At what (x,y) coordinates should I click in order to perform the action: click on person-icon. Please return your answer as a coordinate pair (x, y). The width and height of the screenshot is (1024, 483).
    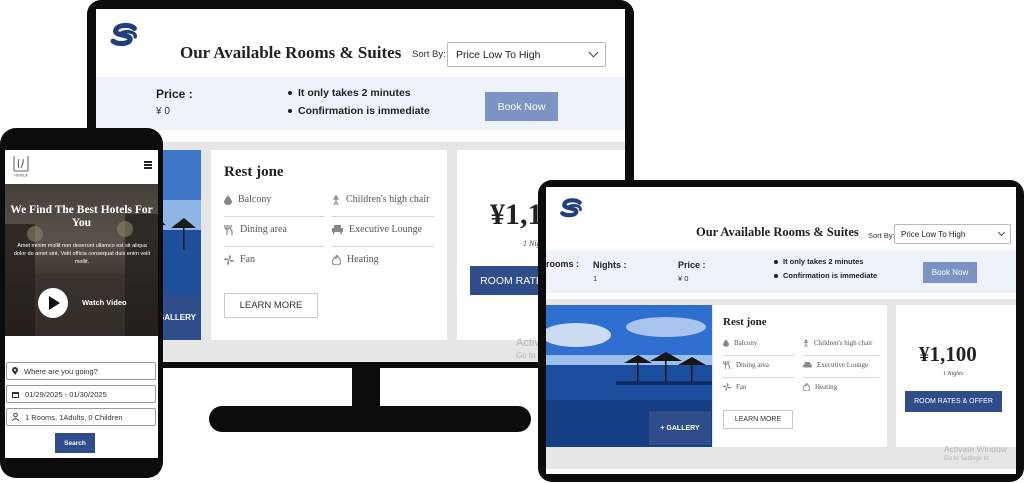
    Looking at the image, I should click on (15, 417).